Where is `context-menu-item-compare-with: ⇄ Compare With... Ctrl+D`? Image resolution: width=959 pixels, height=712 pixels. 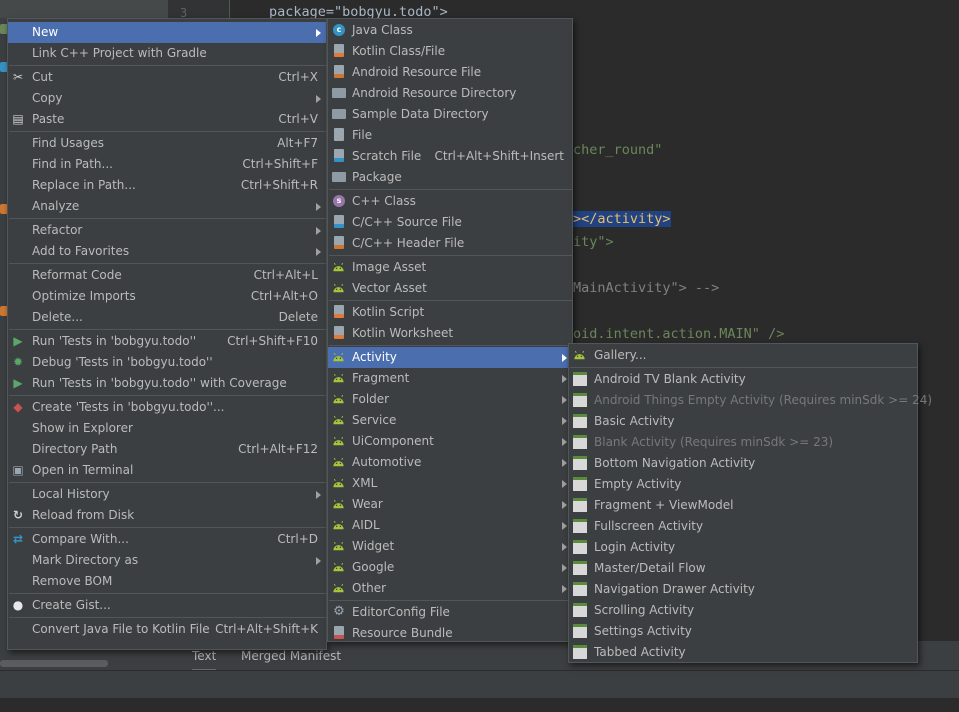
context-menu-item-compare-with: ⇄ Compare With... Ctrl+D is located at coordinates (167, 539).